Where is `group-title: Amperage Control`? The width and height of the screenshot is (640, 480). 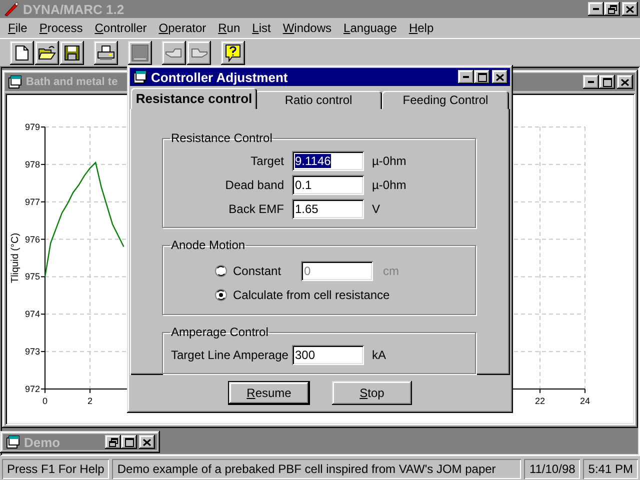
group-title: Amperage Control is located at coordinates (220, 332).